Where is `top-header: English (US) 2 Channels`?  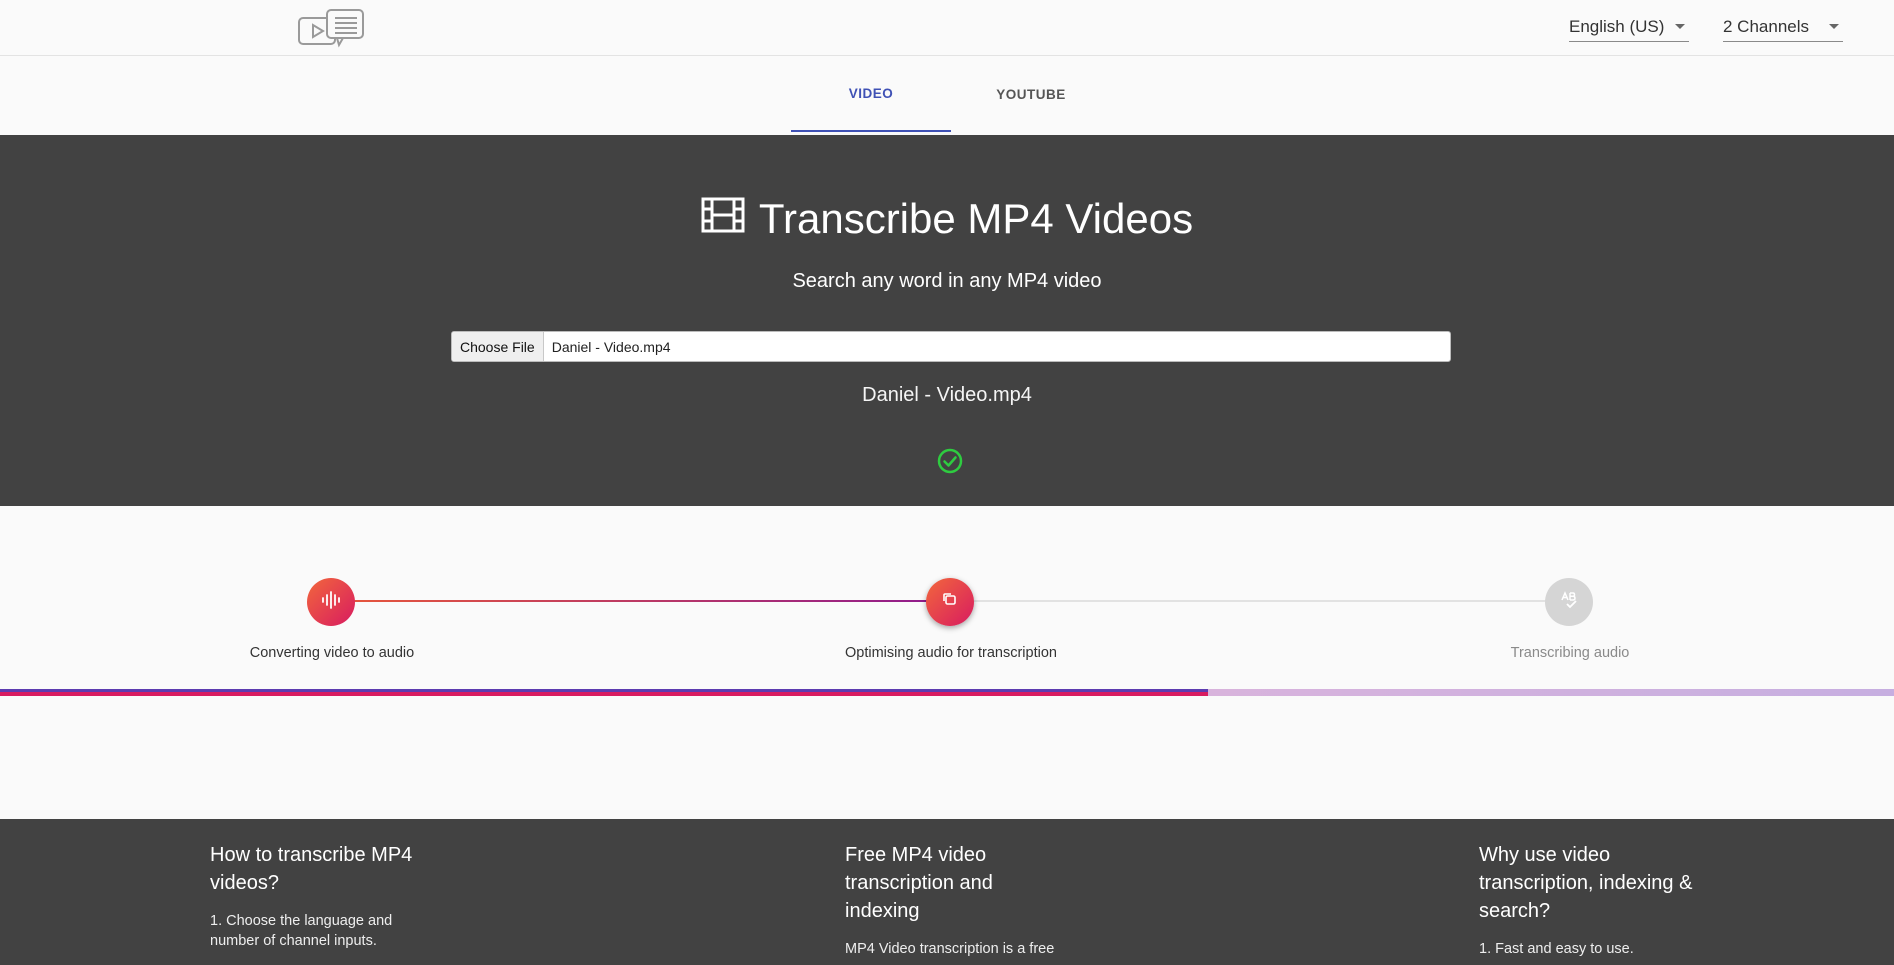 top-header: English (US) 2 Channels is located at coordinates (947, 28).